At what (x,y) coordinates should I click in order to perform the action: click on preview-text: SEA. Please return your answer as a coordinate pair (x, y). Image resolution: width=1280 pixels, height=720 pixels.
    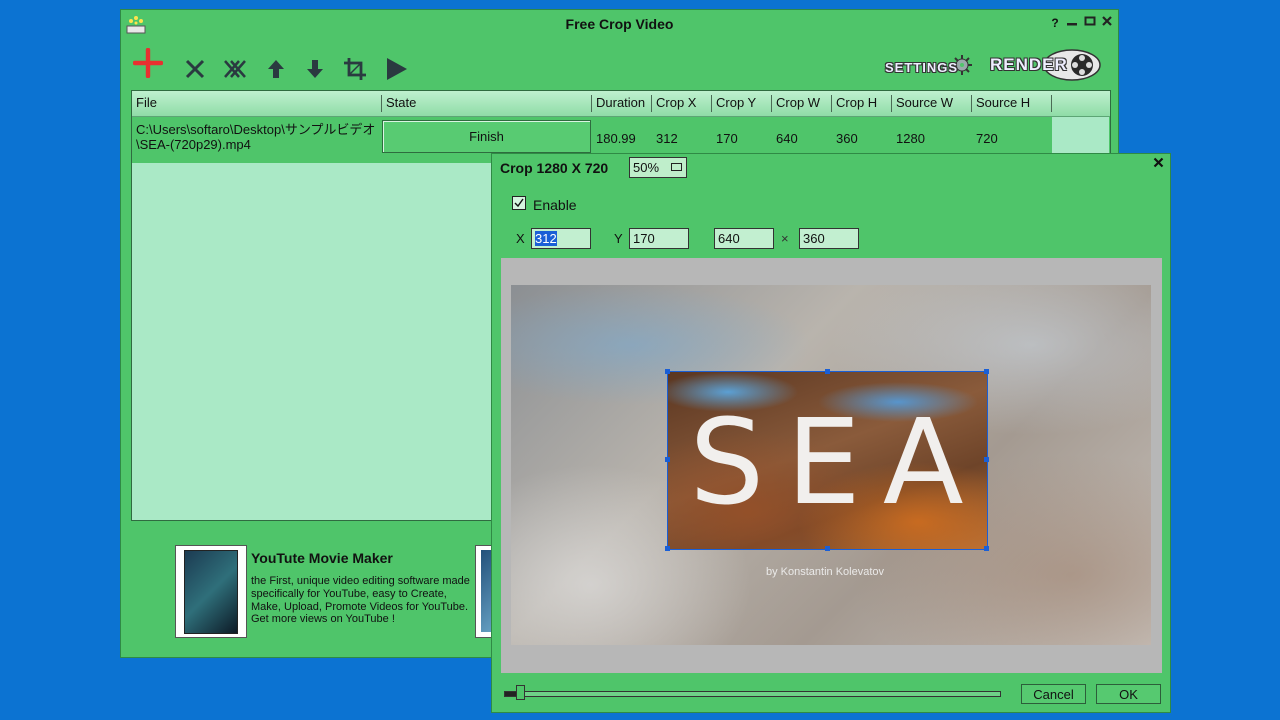
    Looking at the image, I should click on (837, 462).